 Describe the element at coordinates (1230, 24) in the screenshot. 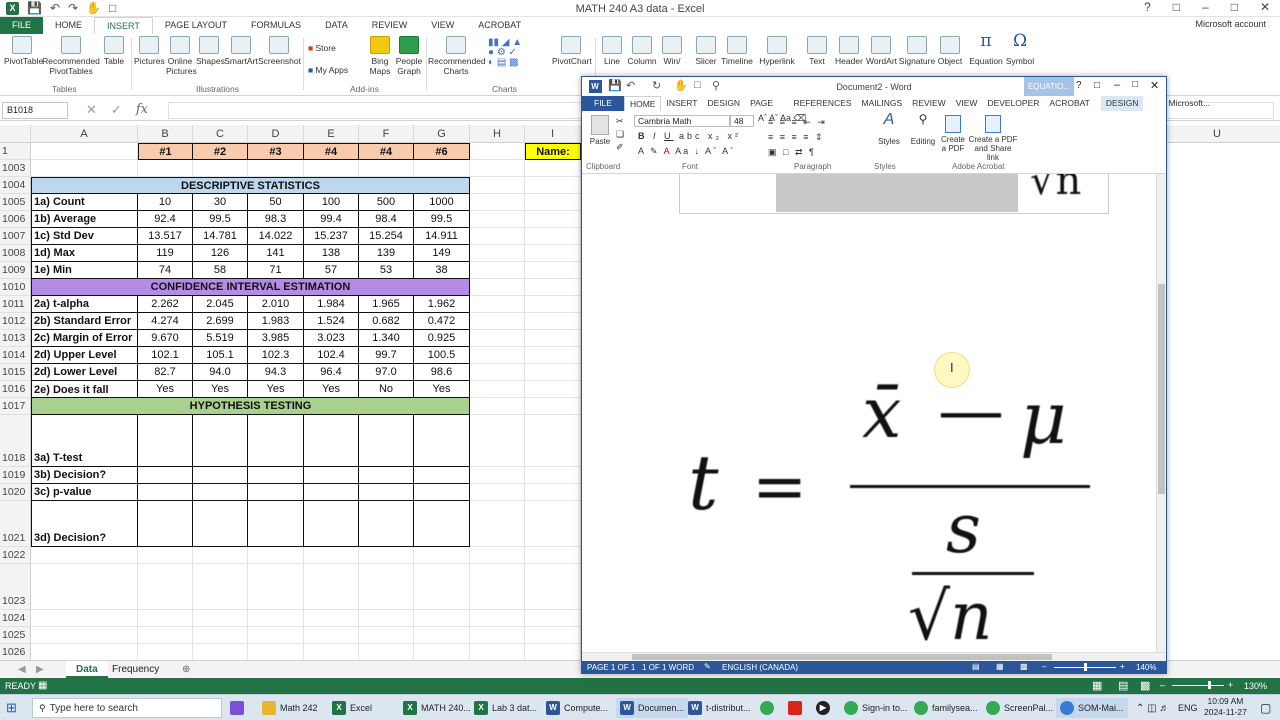

I see `microsoft-account: Microsoft account` at that location.